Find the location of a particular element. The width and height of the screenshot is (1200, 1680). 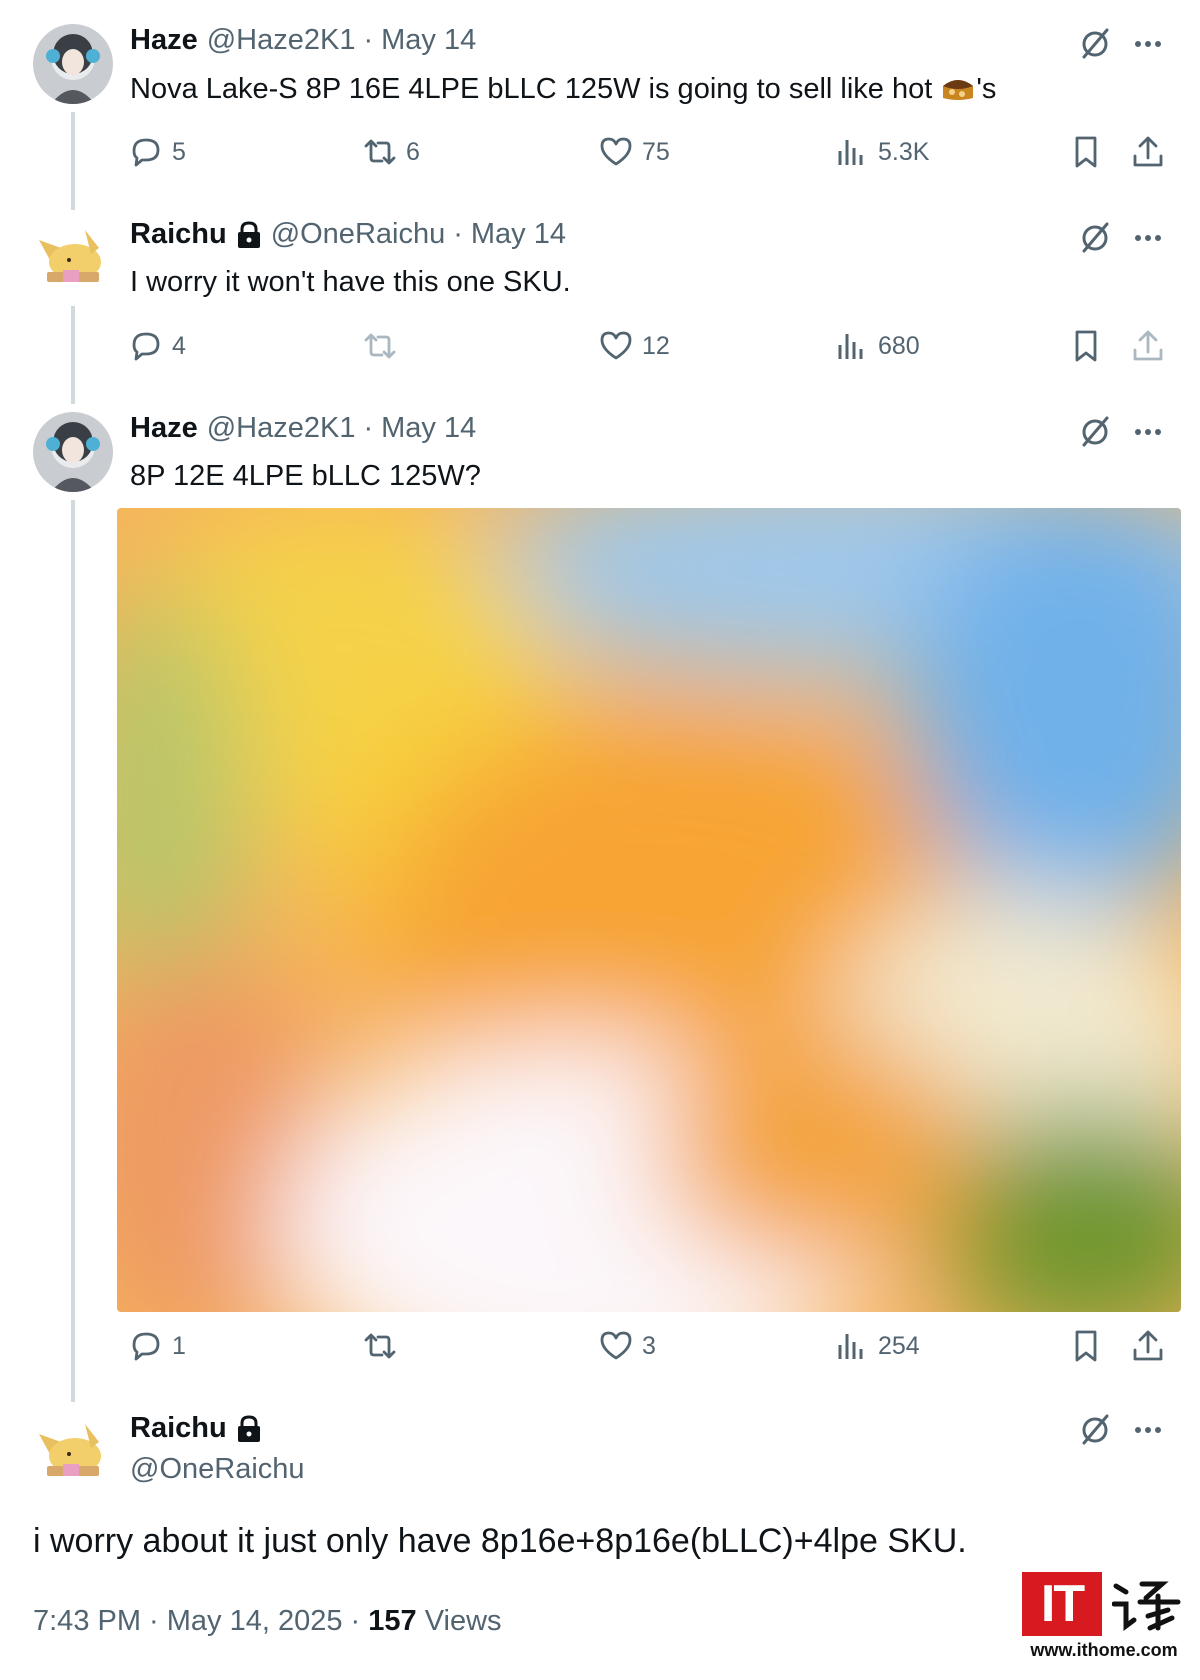

watermark-logo: IT is located at coordinates (1062, 1604).